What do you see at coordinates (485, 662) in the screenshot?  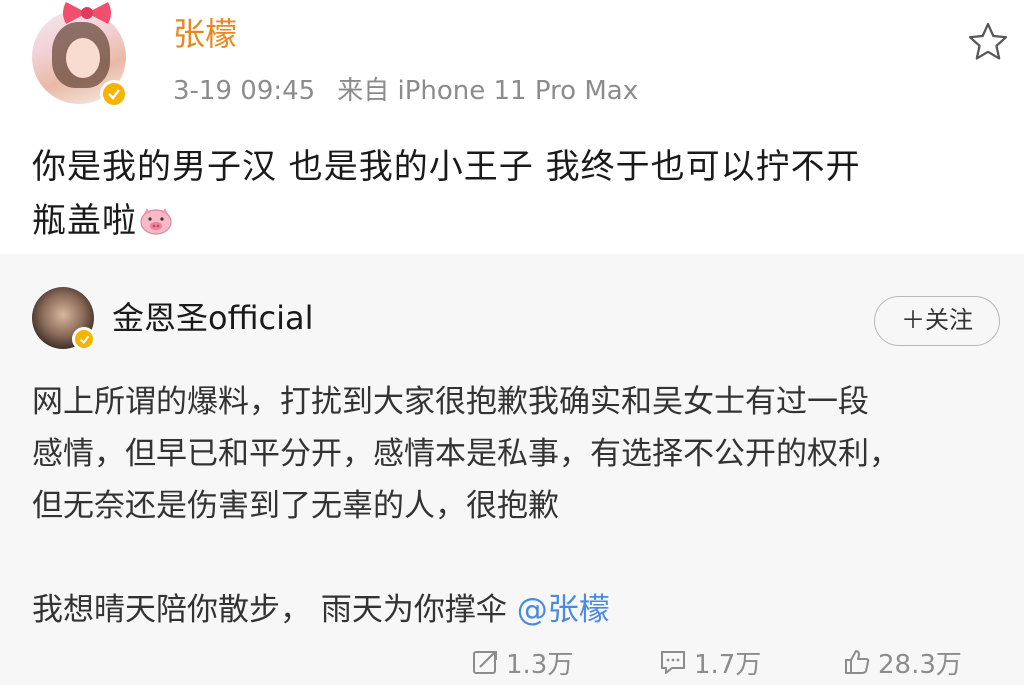 I see `repost-icon` at bounding box center [485, 662].